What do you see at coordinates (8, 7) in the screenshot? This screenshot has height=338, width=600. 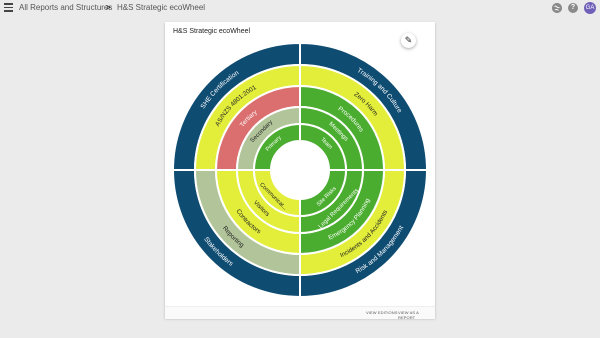 I see `hamburger-menu-icon` at bounding box center [8, 7].